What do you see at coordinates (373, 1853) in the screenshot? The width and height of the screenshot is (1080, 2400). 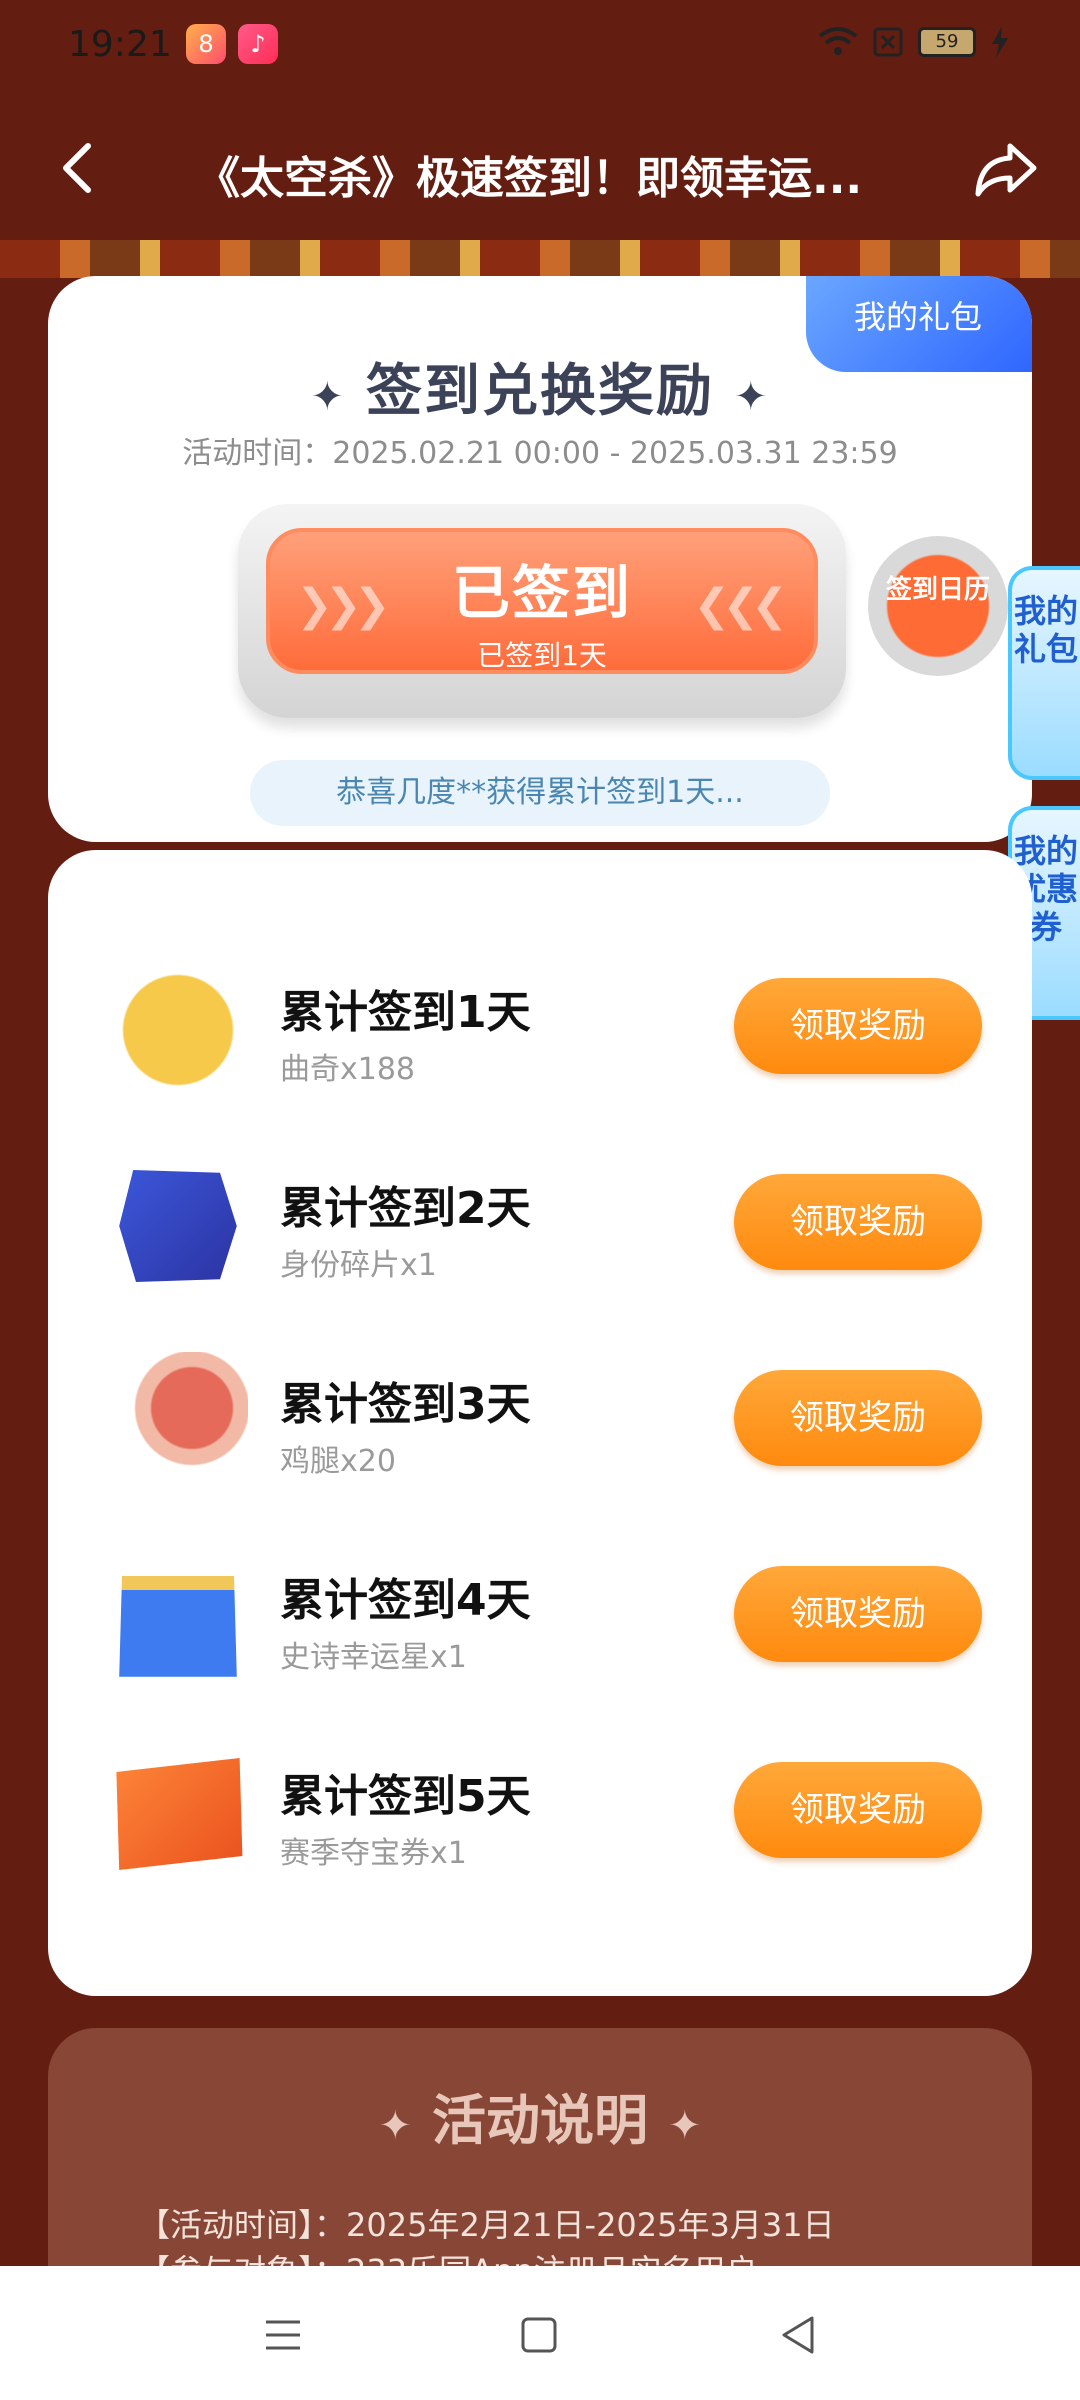 I see `reward-item: 赛季夺宝券x1` at bounding box center [373, 1853].